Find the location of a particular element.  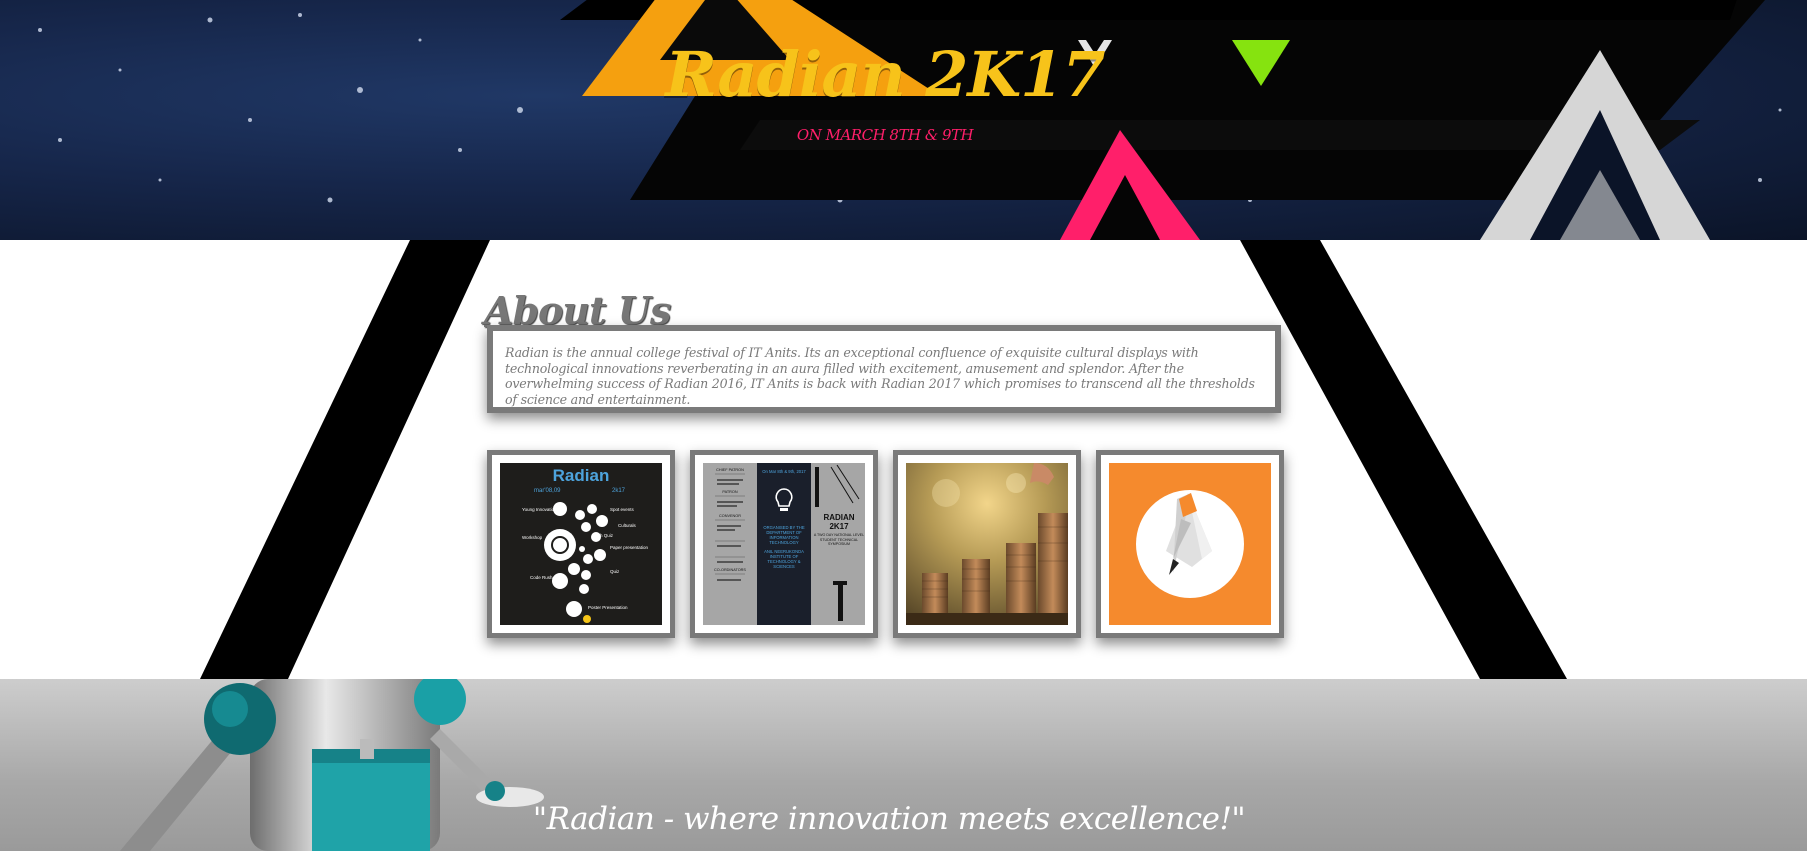

gallery-thumb-pencil-logo is located at coordinates (1190, 544).